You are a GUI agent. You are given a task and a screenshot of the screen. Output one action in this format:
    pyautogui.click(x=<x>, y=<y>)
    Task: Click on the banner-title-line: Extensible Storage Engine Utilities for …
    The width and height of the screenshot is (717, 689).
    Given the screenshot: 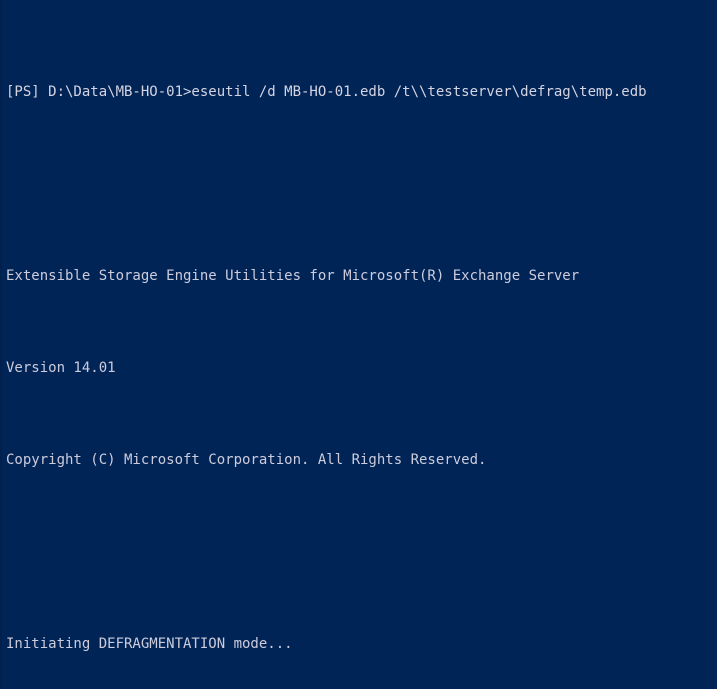 What is the action you would take?
    pyautogui.click(x=293, y=276)
    